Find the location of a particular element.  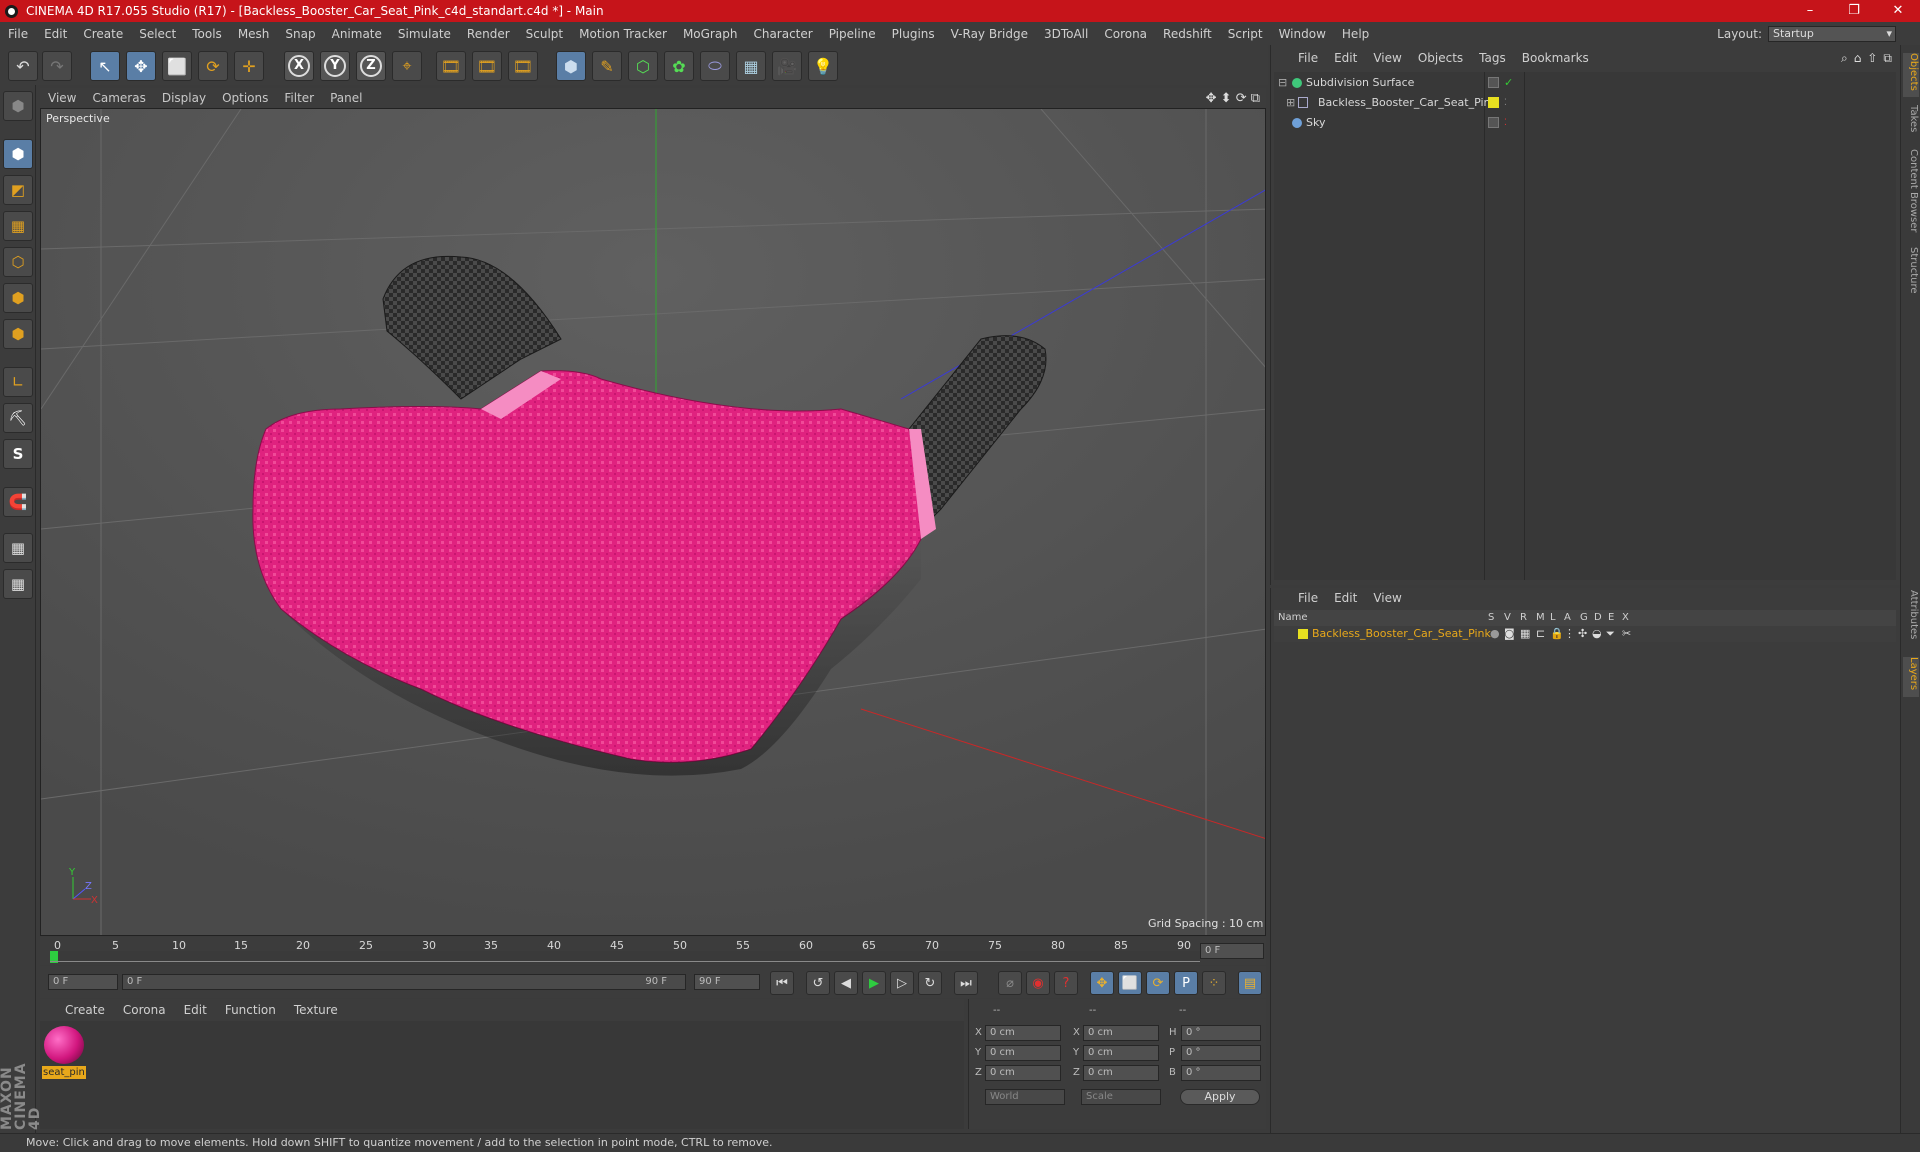

viewport-menu-view: View is located at coordinates (62, 98).